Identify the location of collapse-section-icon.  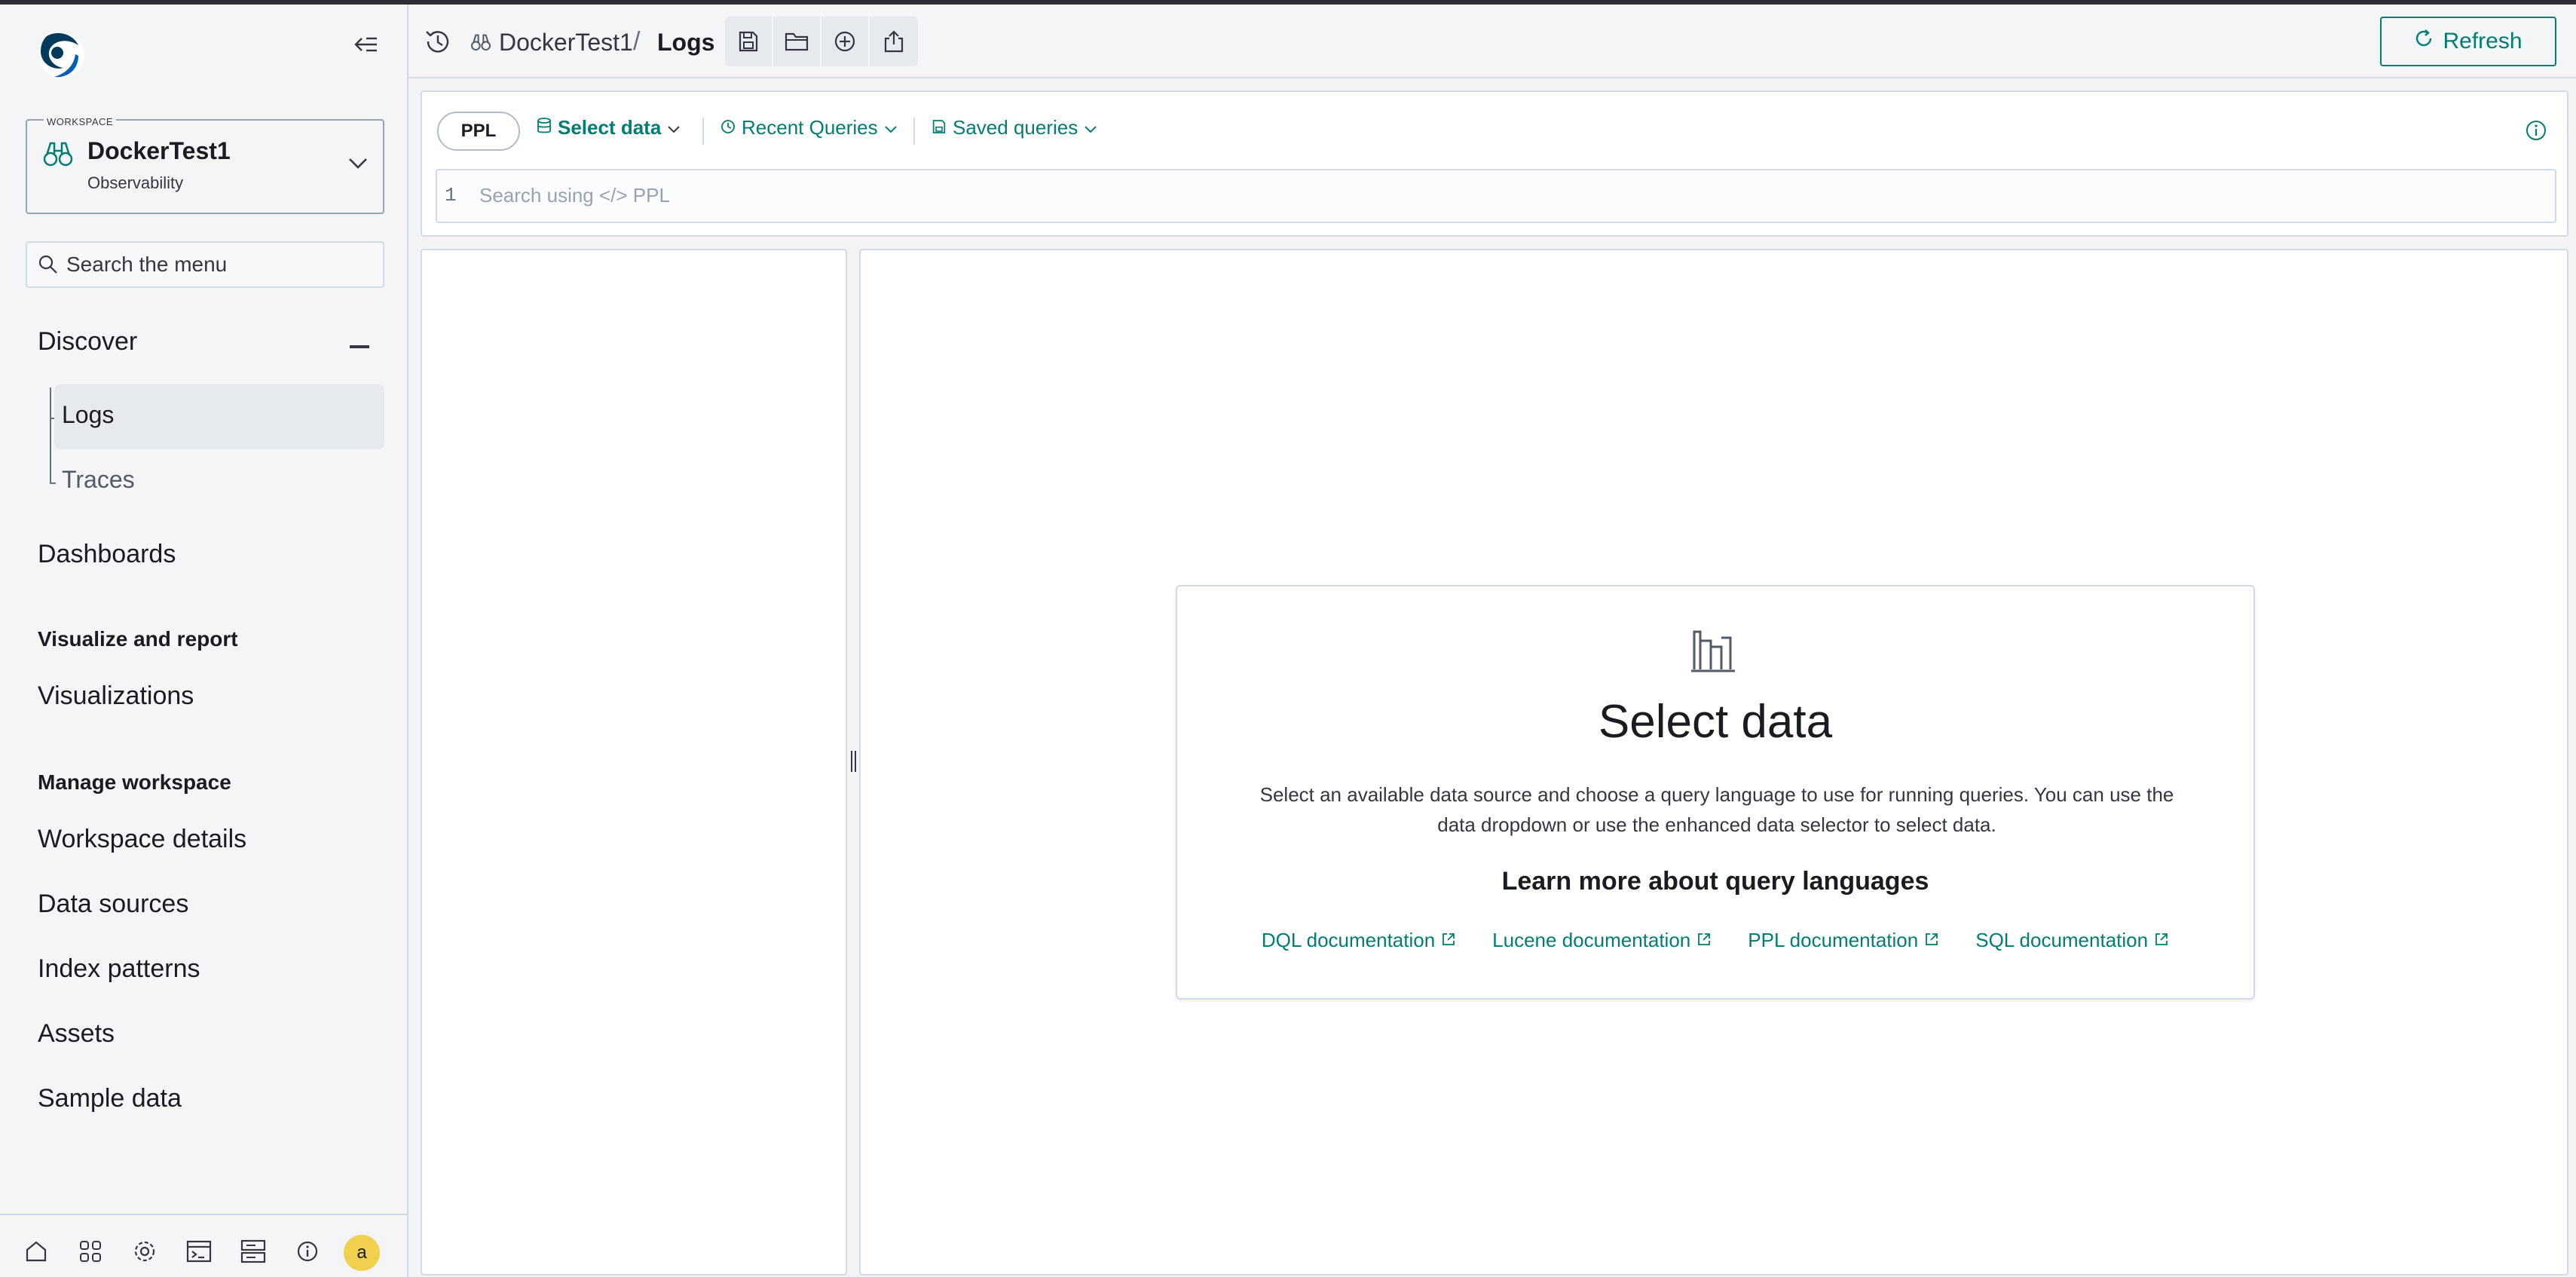
(359, 346).